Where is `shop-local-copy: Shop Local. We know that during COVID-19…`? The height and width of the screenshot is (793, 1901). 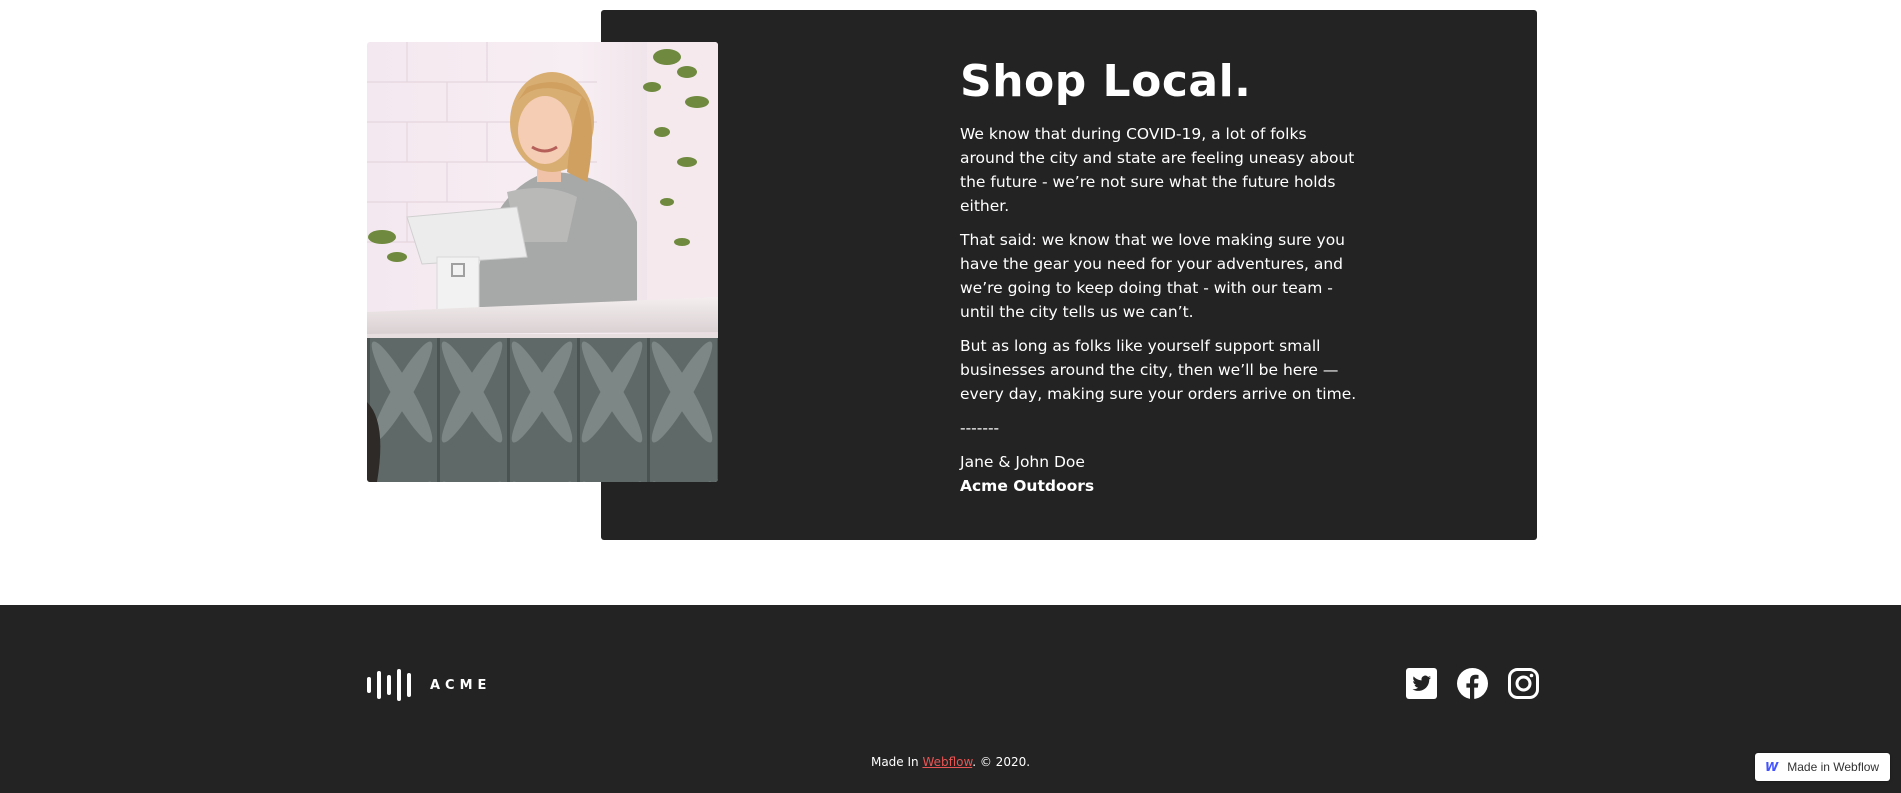 shop-local-copy: Shop Local. We know that during COVID-19… is located at coordinates (1160, 275).